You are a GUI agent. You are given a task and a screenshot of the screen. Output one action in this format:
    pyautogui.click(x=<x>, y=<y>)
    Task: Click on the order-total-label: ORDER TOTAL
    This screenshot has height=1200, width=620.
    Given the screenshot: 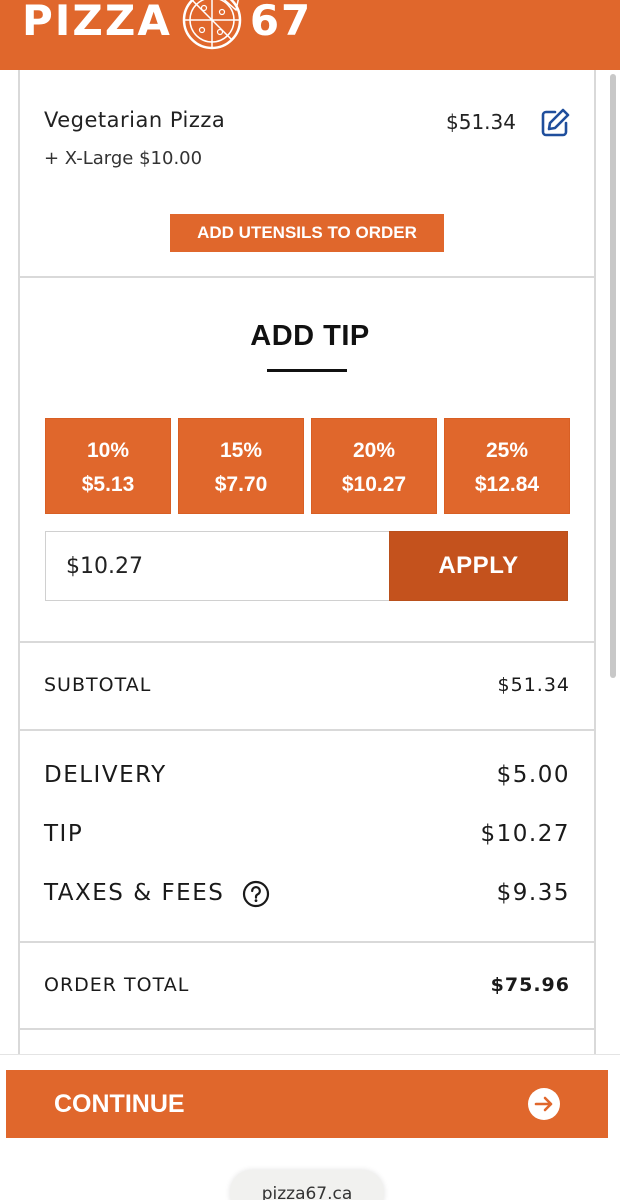 What is the action you would take?
    pyautogui.click(x=117, y=985)
    